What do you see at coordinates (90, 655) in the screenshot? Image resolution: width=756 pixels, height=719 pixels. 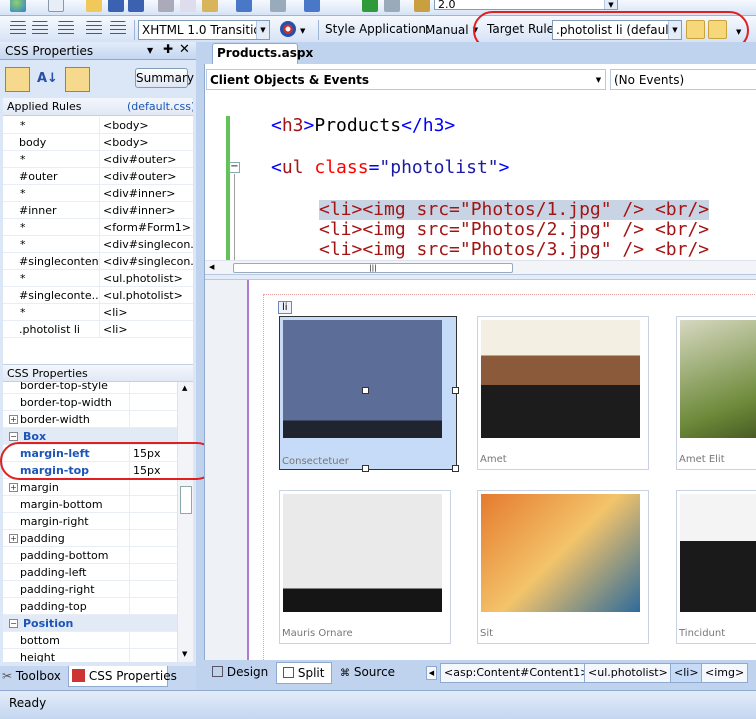 I see `property-row: height` at bounding box center [90, 655].